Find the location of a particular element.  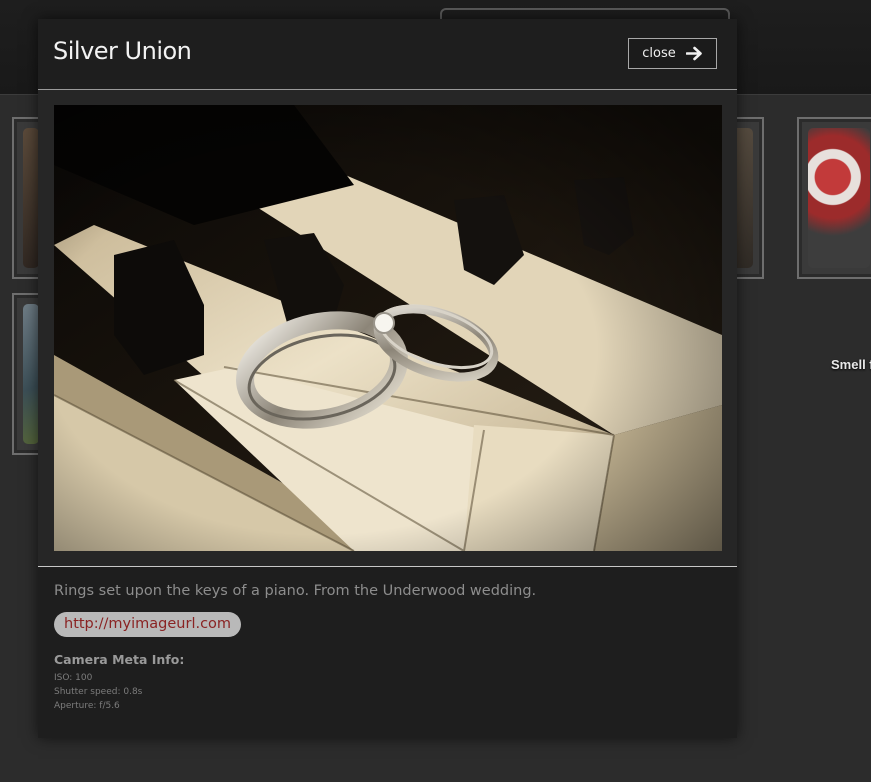

meta-aperture: Aperture: f/5.6 is located at coordinates (87, 706).